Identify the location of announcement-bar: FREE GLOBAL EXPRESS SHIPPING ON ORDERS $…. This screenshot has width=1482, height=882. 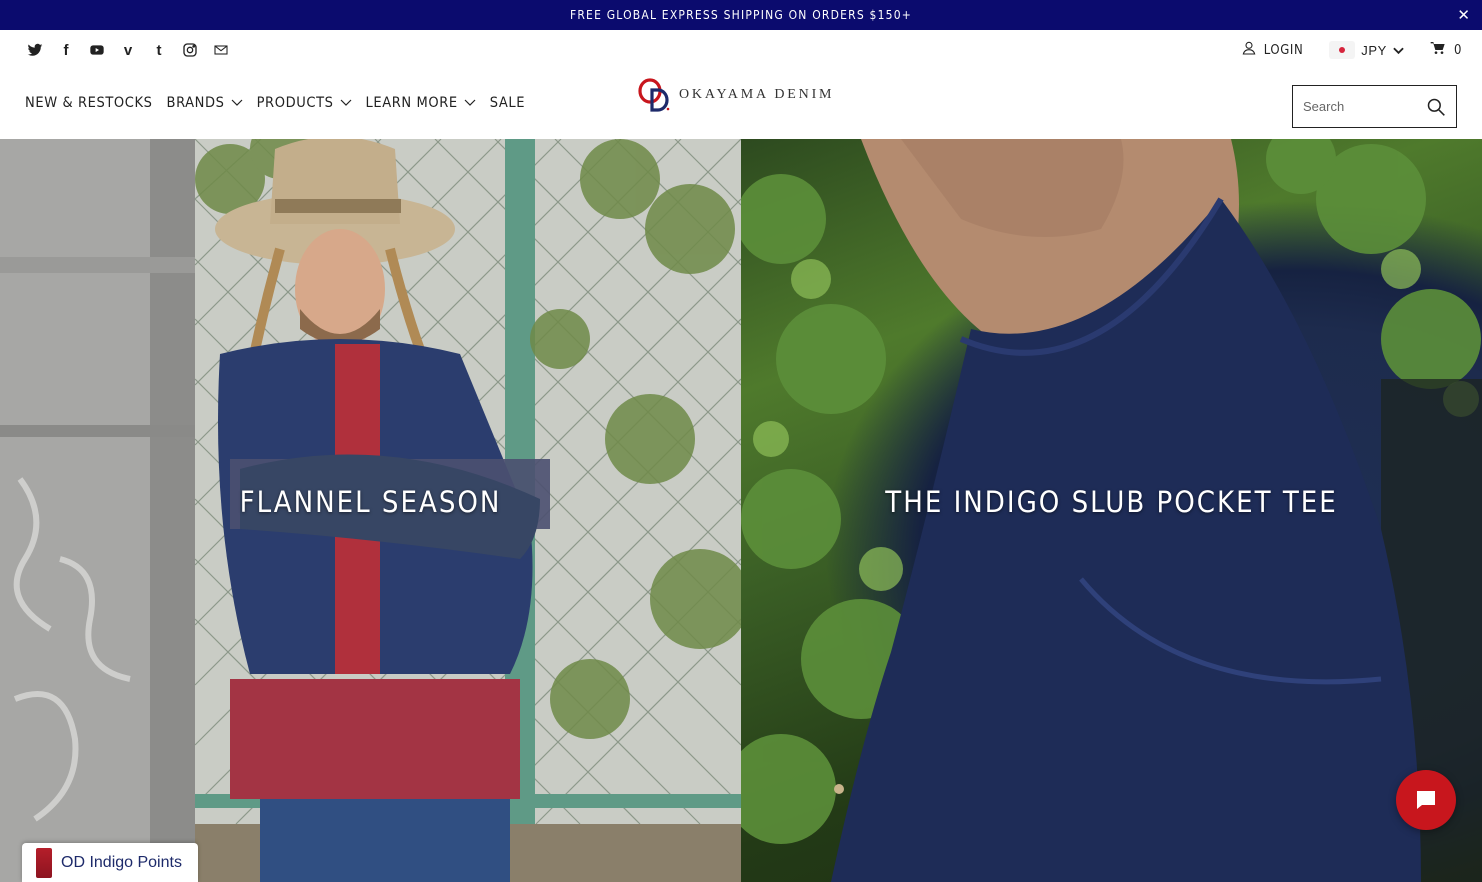
(741, 15).